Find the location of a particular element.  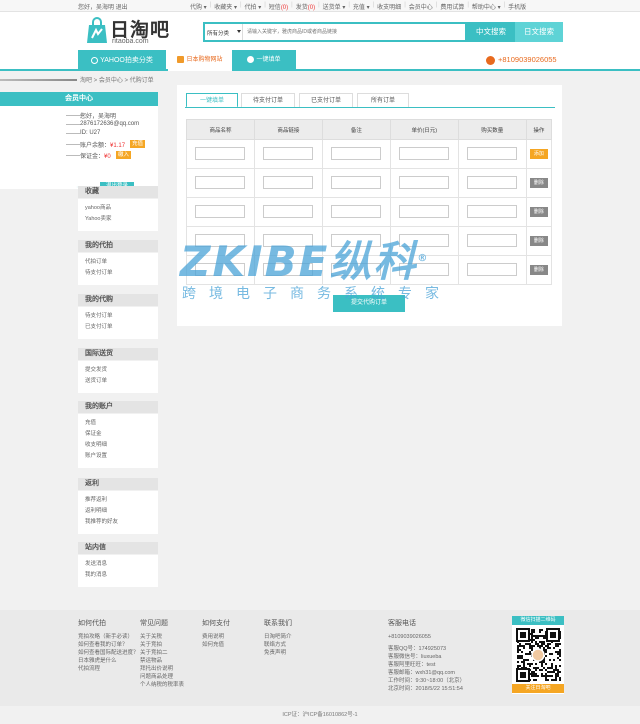

footer-link: 日淘吧简介 is located at coordinates (278, 637).